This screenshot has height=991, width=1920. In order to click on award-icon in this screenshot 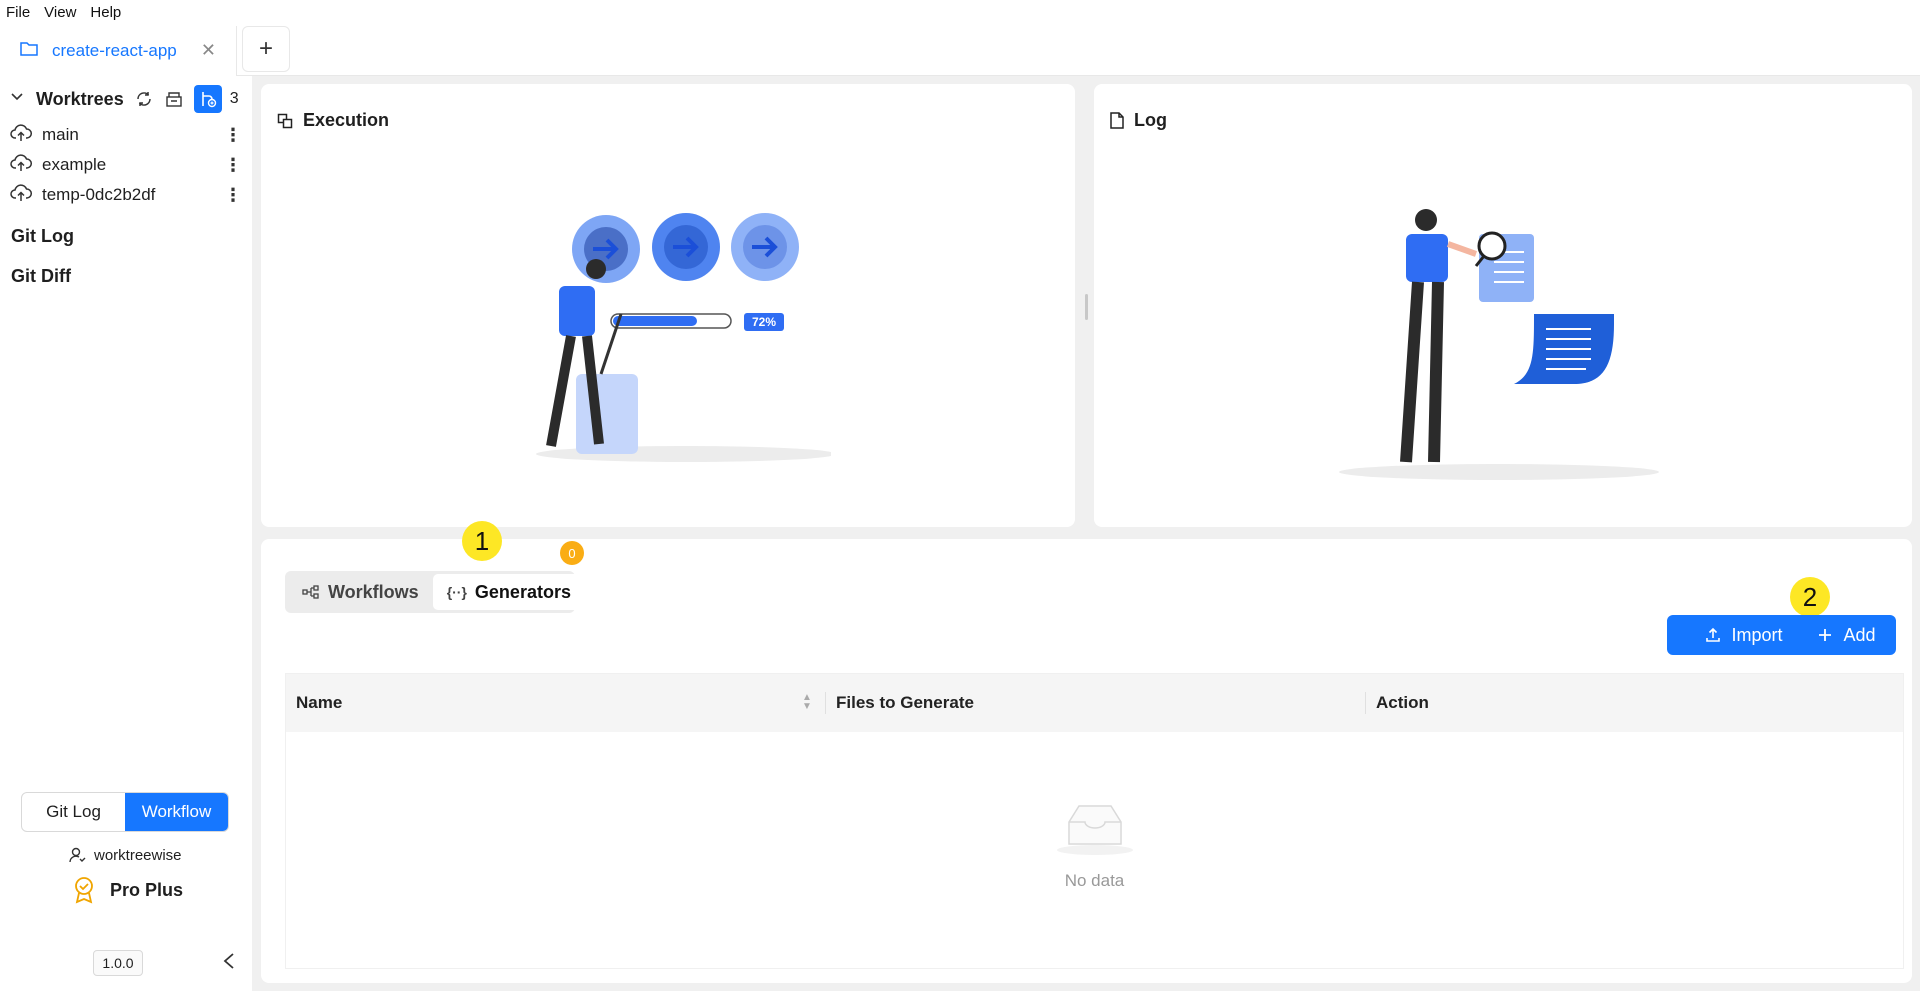, I will do `click(84, 890)`.